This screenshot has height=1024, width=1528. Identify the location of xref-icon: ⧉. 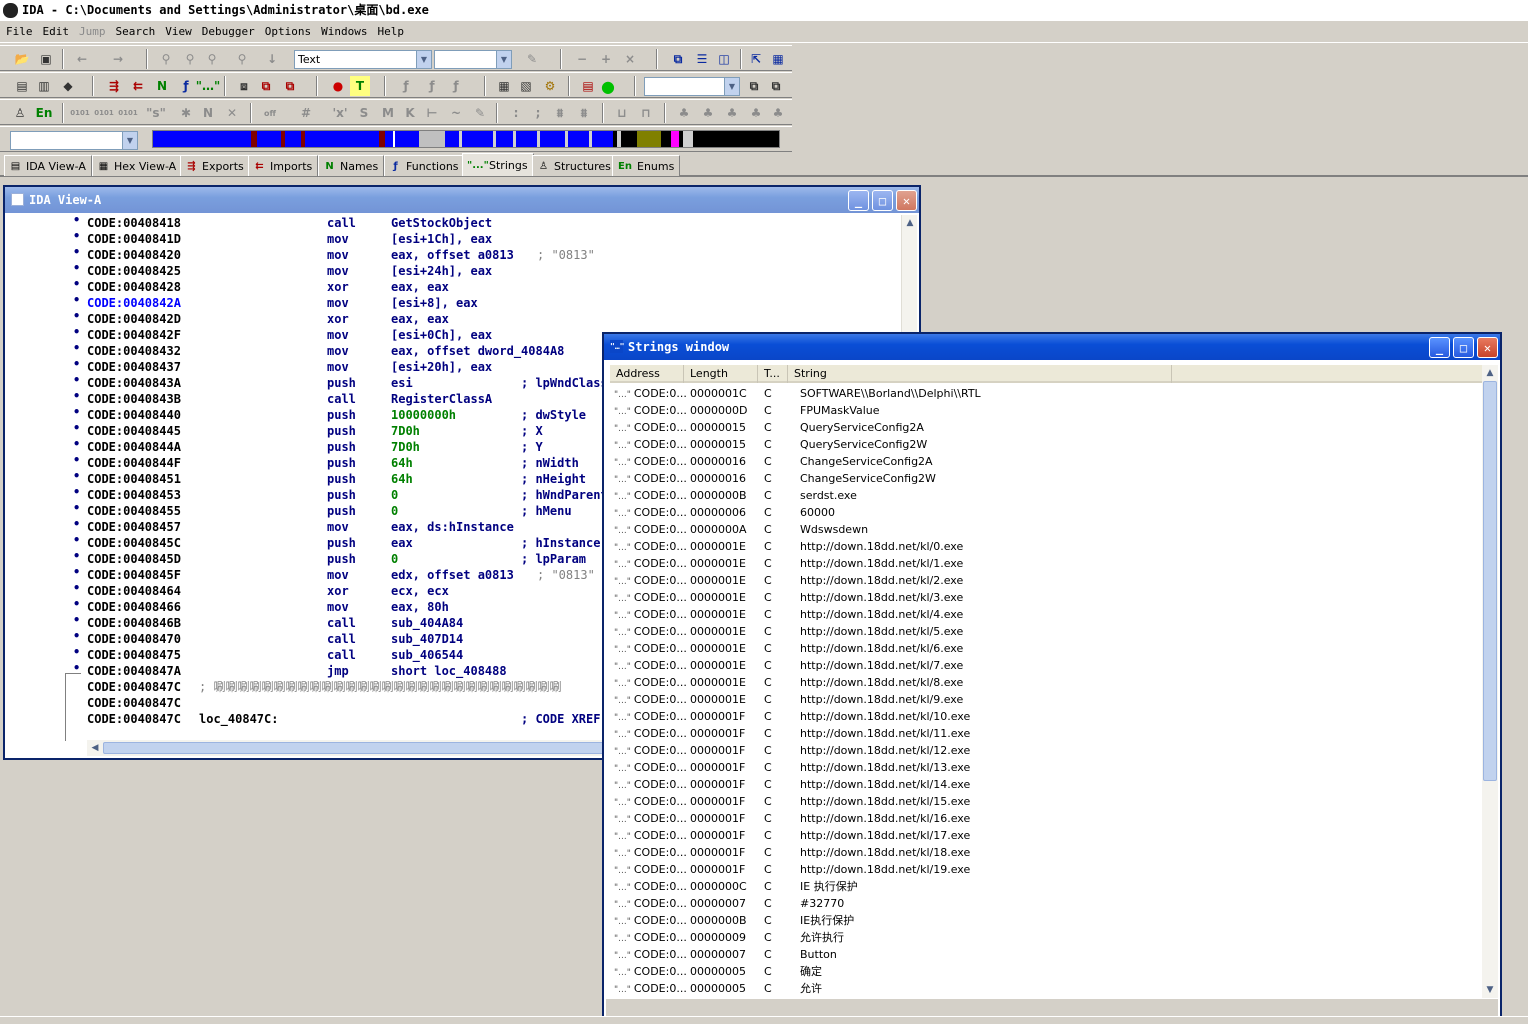
(266, 86).